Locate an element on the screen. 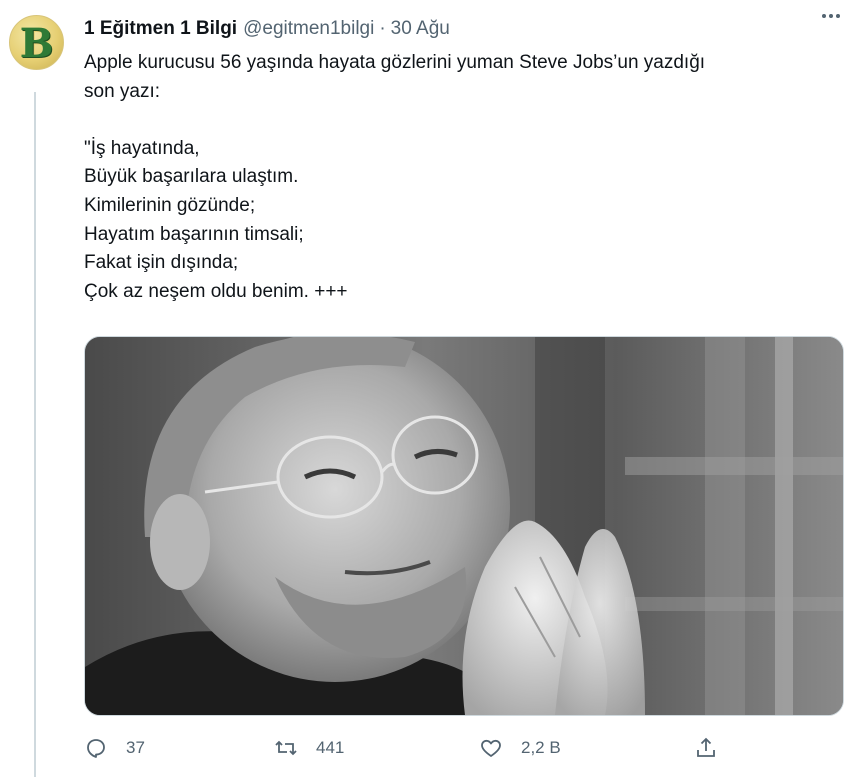 This screenshot has width=850, height=777. more-options-icon is located at coordinates (831, 16).